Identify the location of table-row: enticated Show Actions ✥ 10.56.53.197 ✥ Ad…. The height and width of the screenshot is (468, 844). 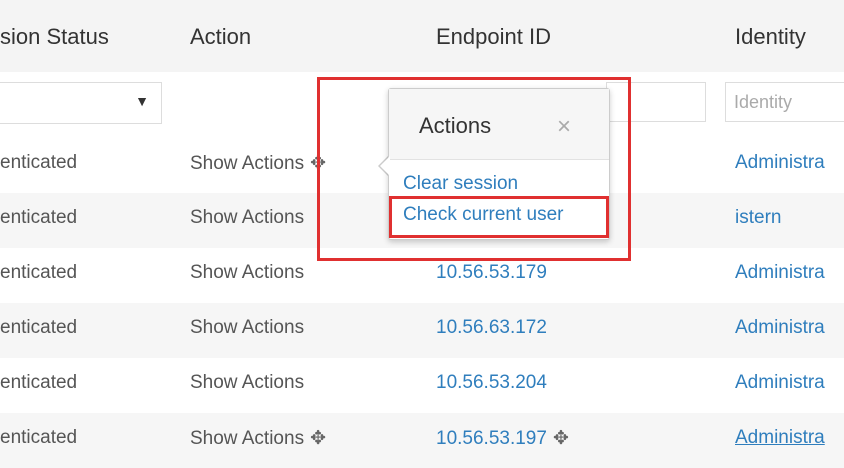
(422, 440).